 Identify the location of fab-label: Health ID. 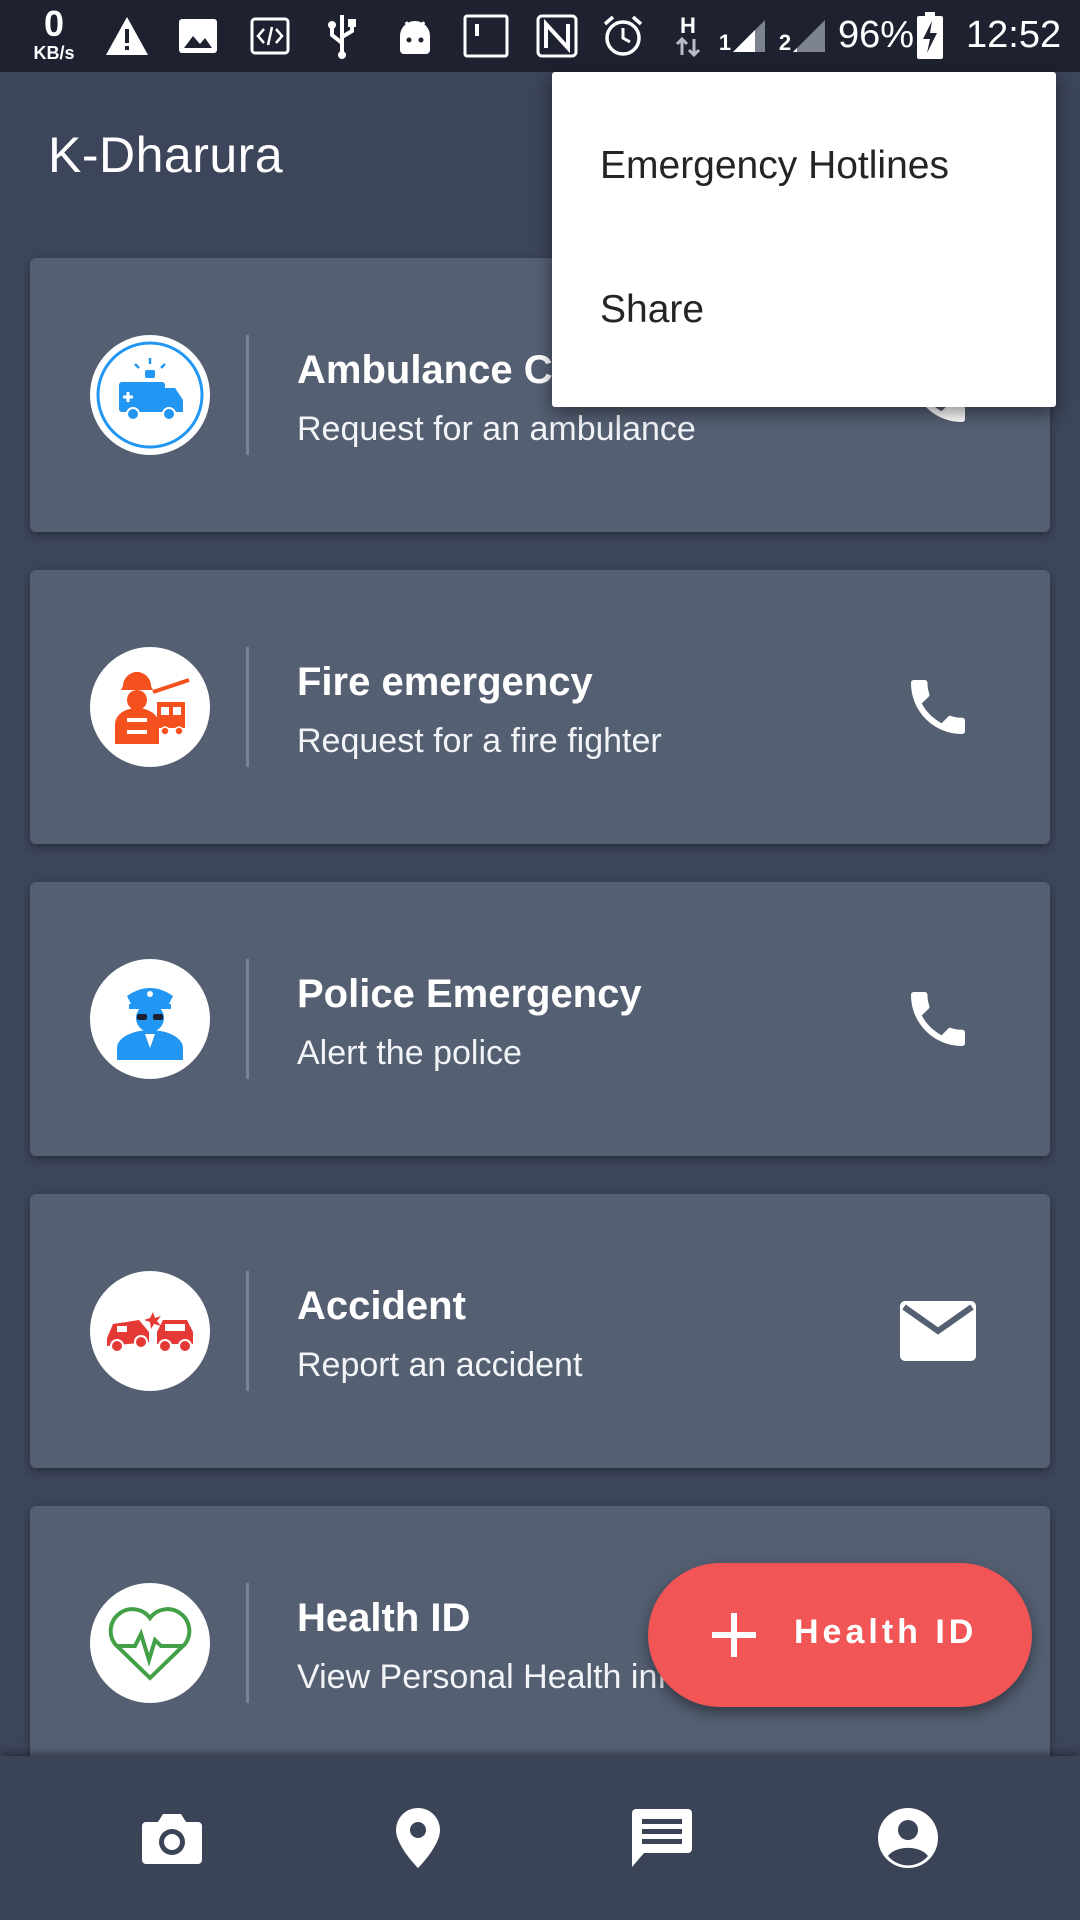
(886, 1632).